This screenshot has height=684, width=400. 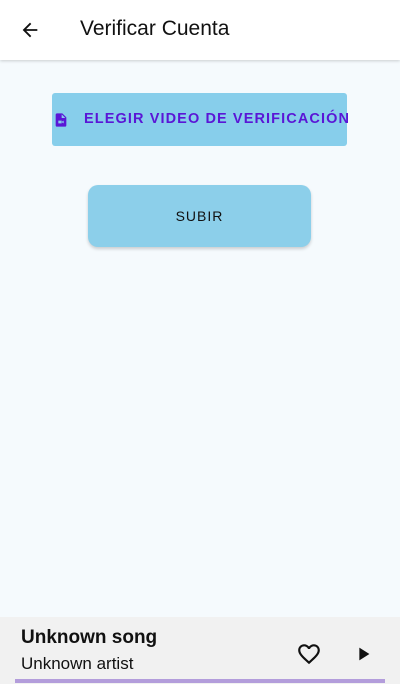 What do you see at coordinates (155, 28) in the screenshot?
I see `page-title: Verificar Cuenta` at bounding box center [155, 28].